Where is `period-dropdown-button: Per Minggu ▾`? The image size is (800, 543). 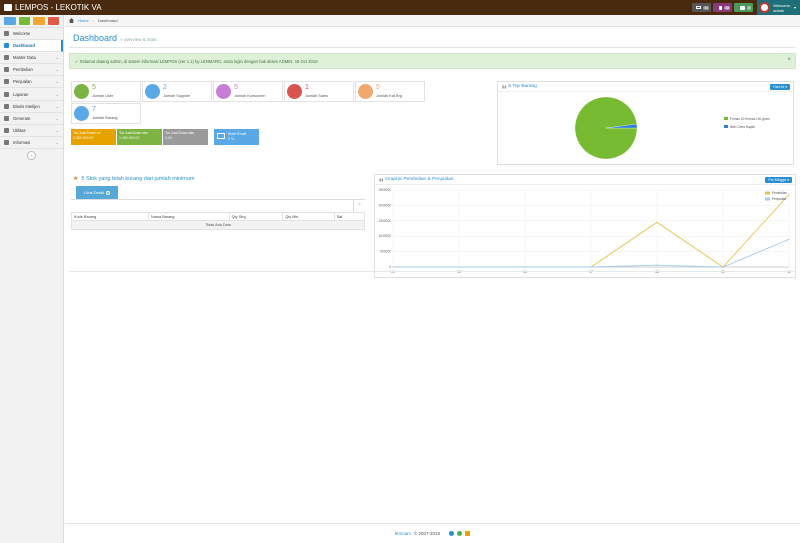
period-dropdown-button: Per Minggu ▾ is located at coordinates (778, 180).